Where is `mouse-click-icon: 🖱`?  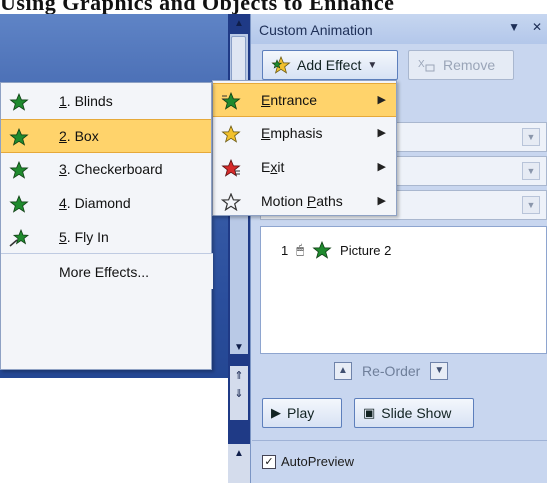 mouse-click-icon: 🖱 is located at coordinates (300, 249).